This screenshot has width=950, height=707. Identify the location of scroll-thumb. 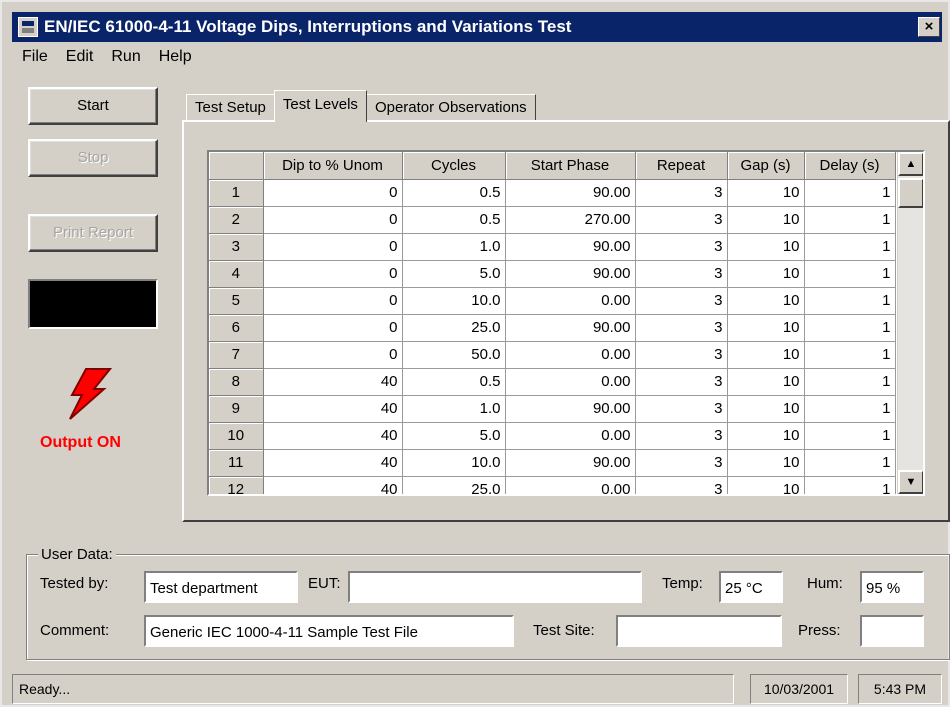
(910, 193).